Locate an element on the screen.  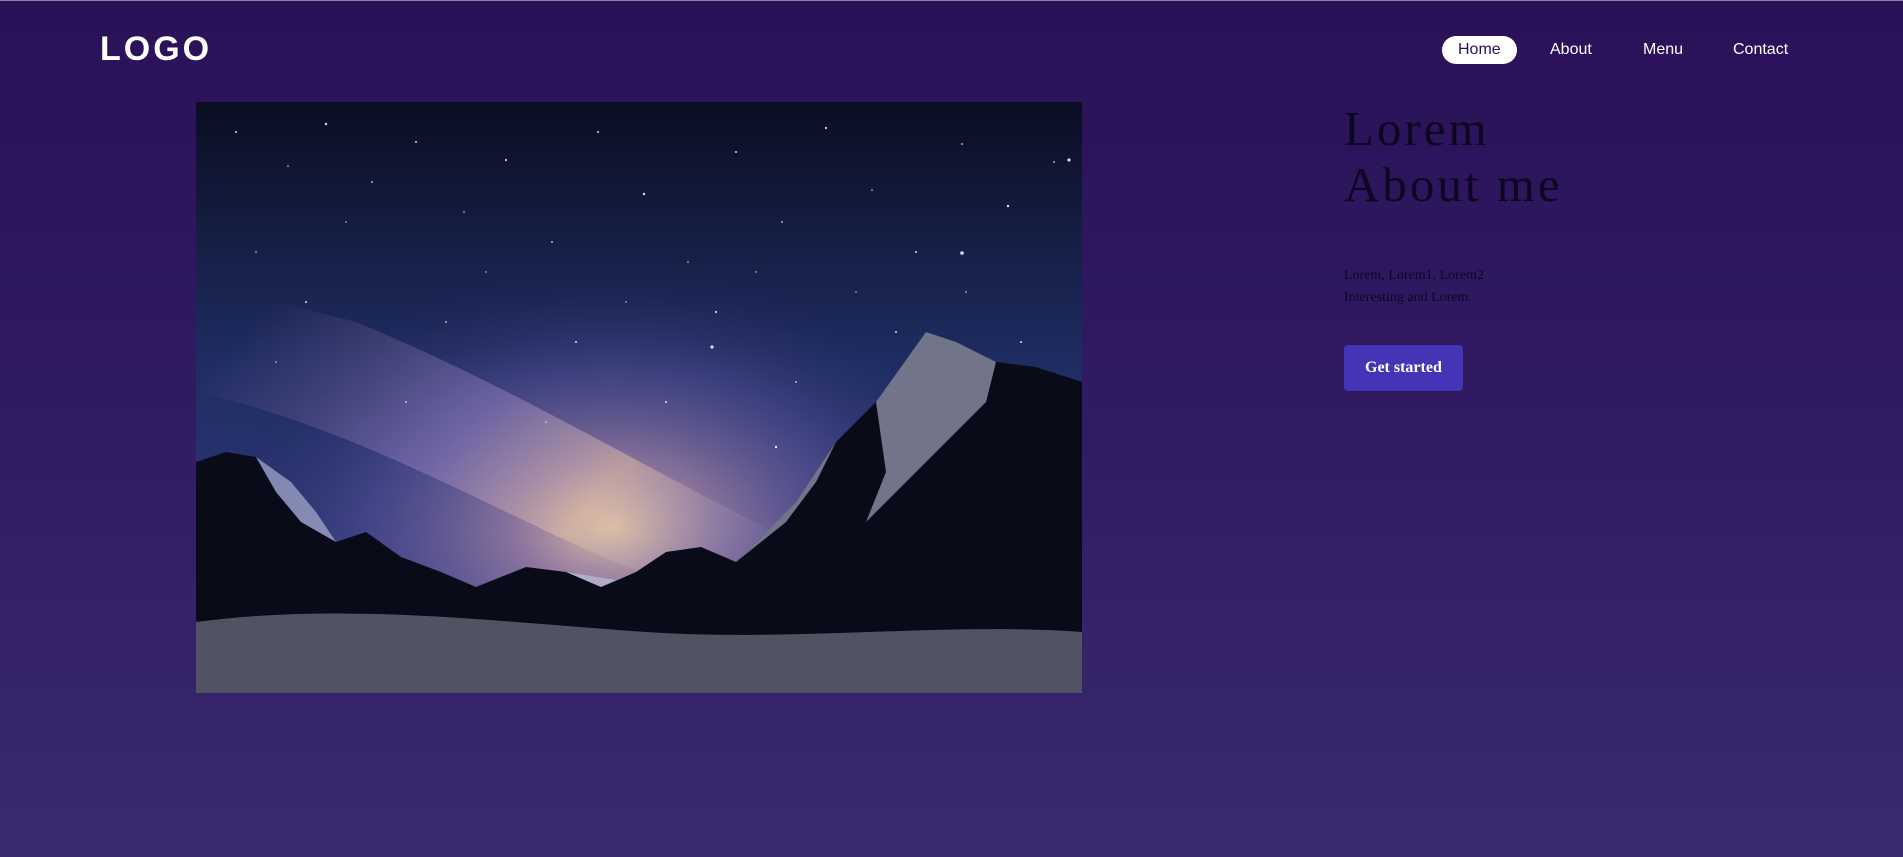
nav-menu-link: Menu is located at coordinates (1663, 50).